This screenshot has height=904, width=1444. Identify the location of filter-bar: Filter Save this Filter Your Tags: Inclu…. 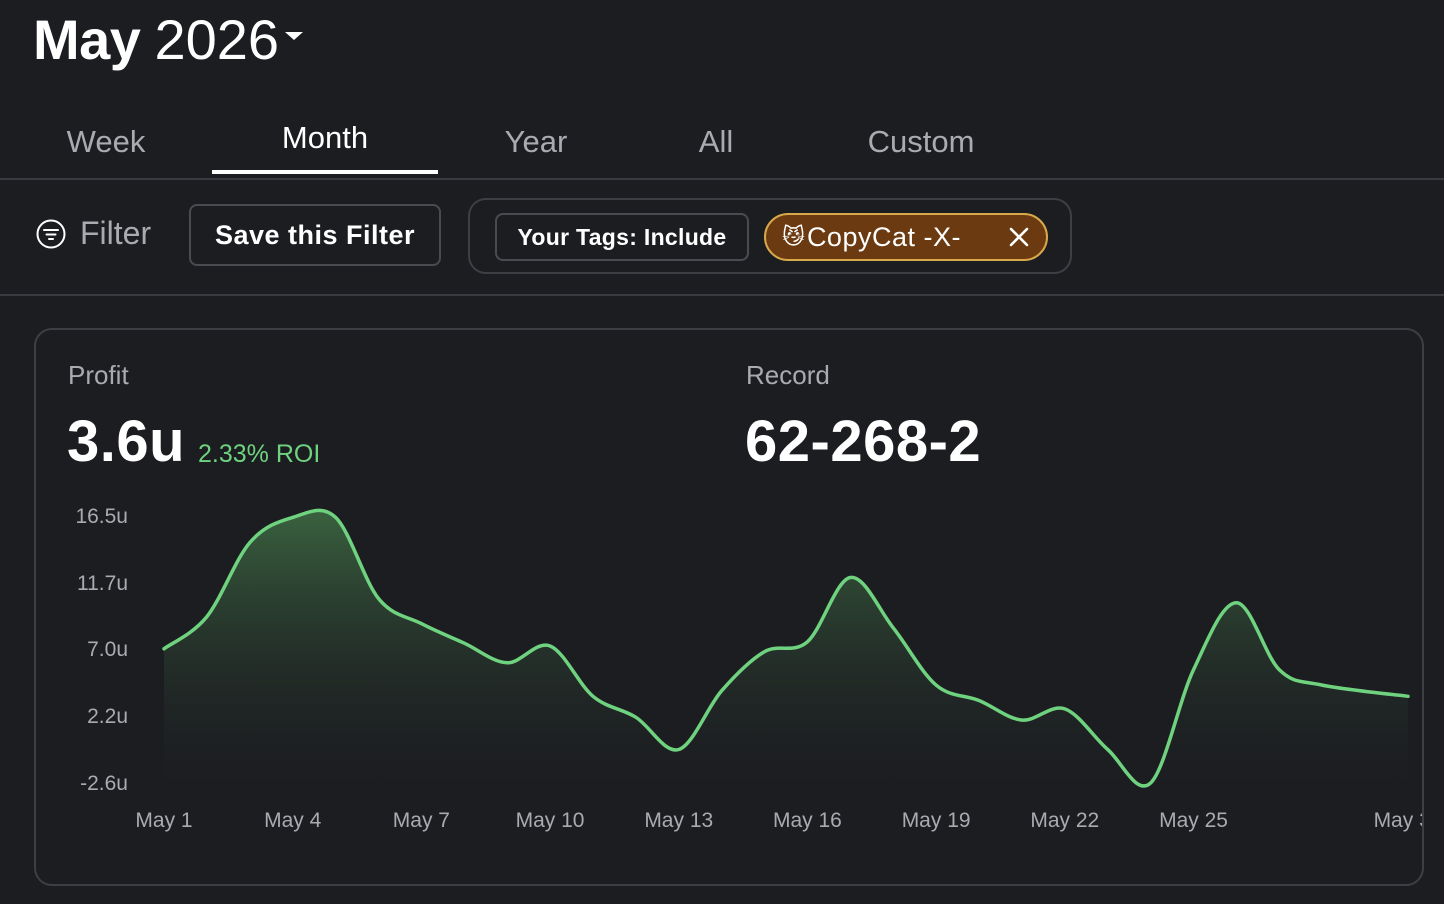
(722, 238).